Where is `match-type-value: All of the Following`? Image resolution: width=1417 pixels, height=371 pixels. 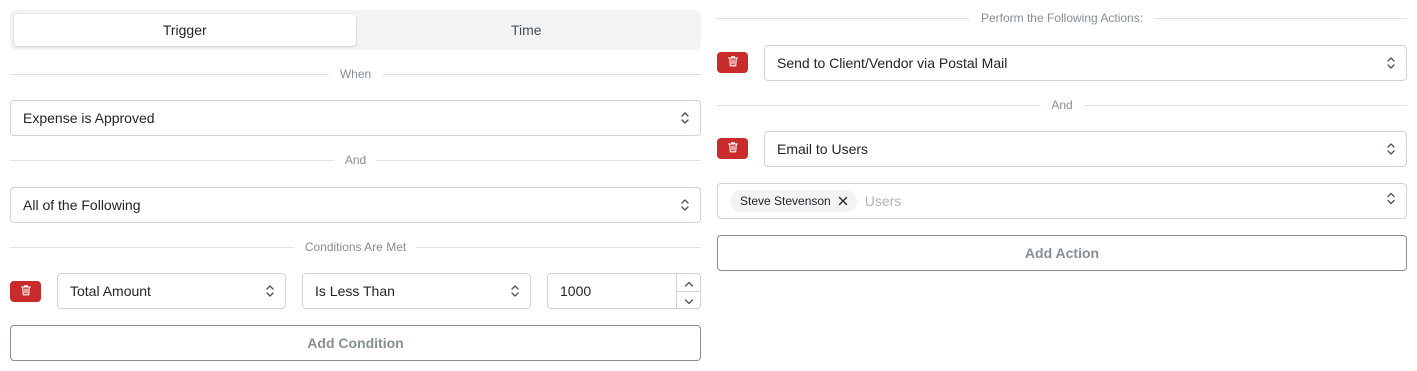 match-type-value: All of the Following is located at coordinates (82, 205).